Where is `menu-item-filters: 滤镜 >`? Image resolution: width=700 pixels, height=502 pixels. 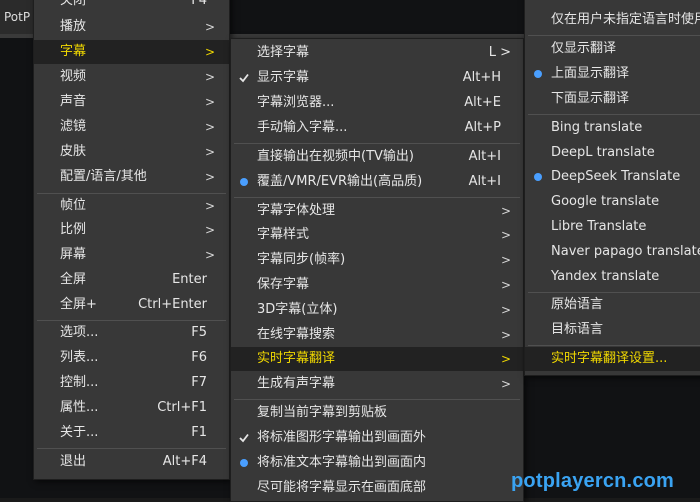
menu-item-filters: 滤镜 > is located at coordinates (131, 127).